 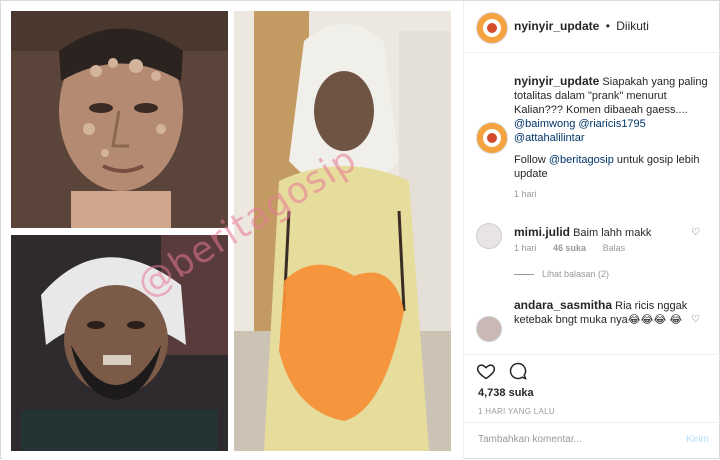 What do you see at coordinates (119, 119) in the screenshot?
I see `photo-man-makeup` at bounding box center [119, 119].